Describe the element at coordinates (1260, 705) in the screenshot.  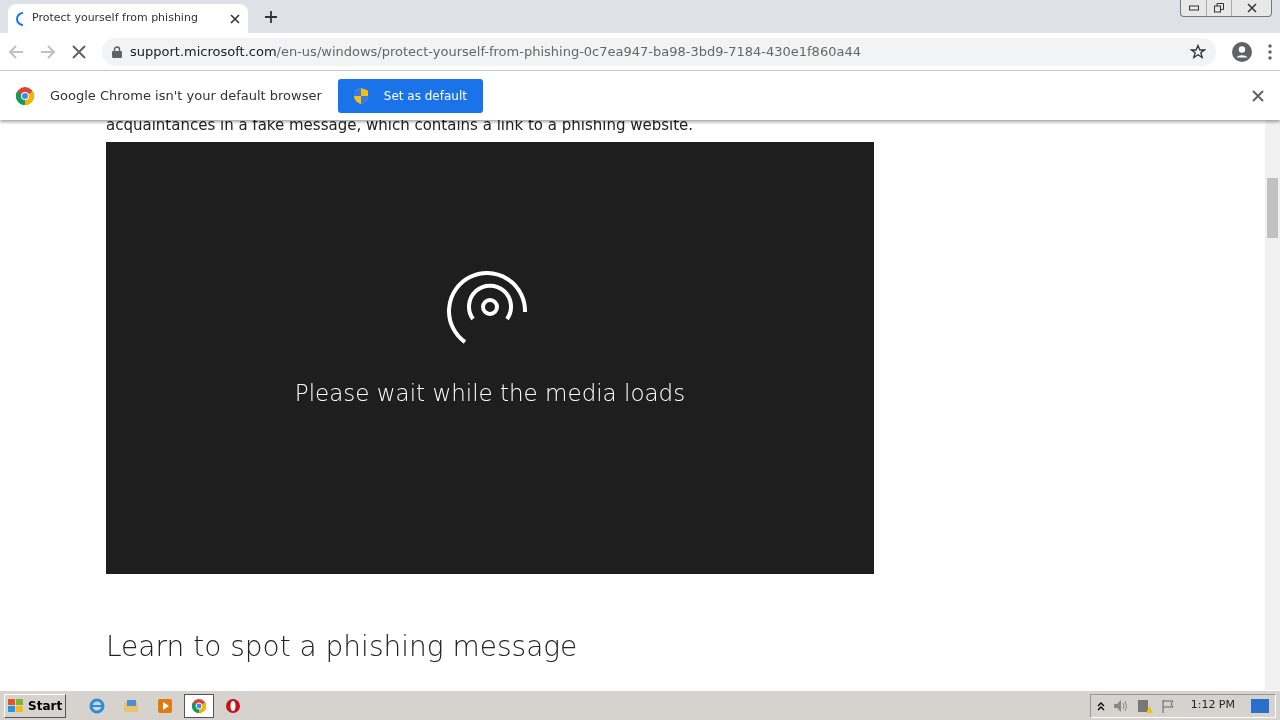
I see `show-desktop-icon` at that location.